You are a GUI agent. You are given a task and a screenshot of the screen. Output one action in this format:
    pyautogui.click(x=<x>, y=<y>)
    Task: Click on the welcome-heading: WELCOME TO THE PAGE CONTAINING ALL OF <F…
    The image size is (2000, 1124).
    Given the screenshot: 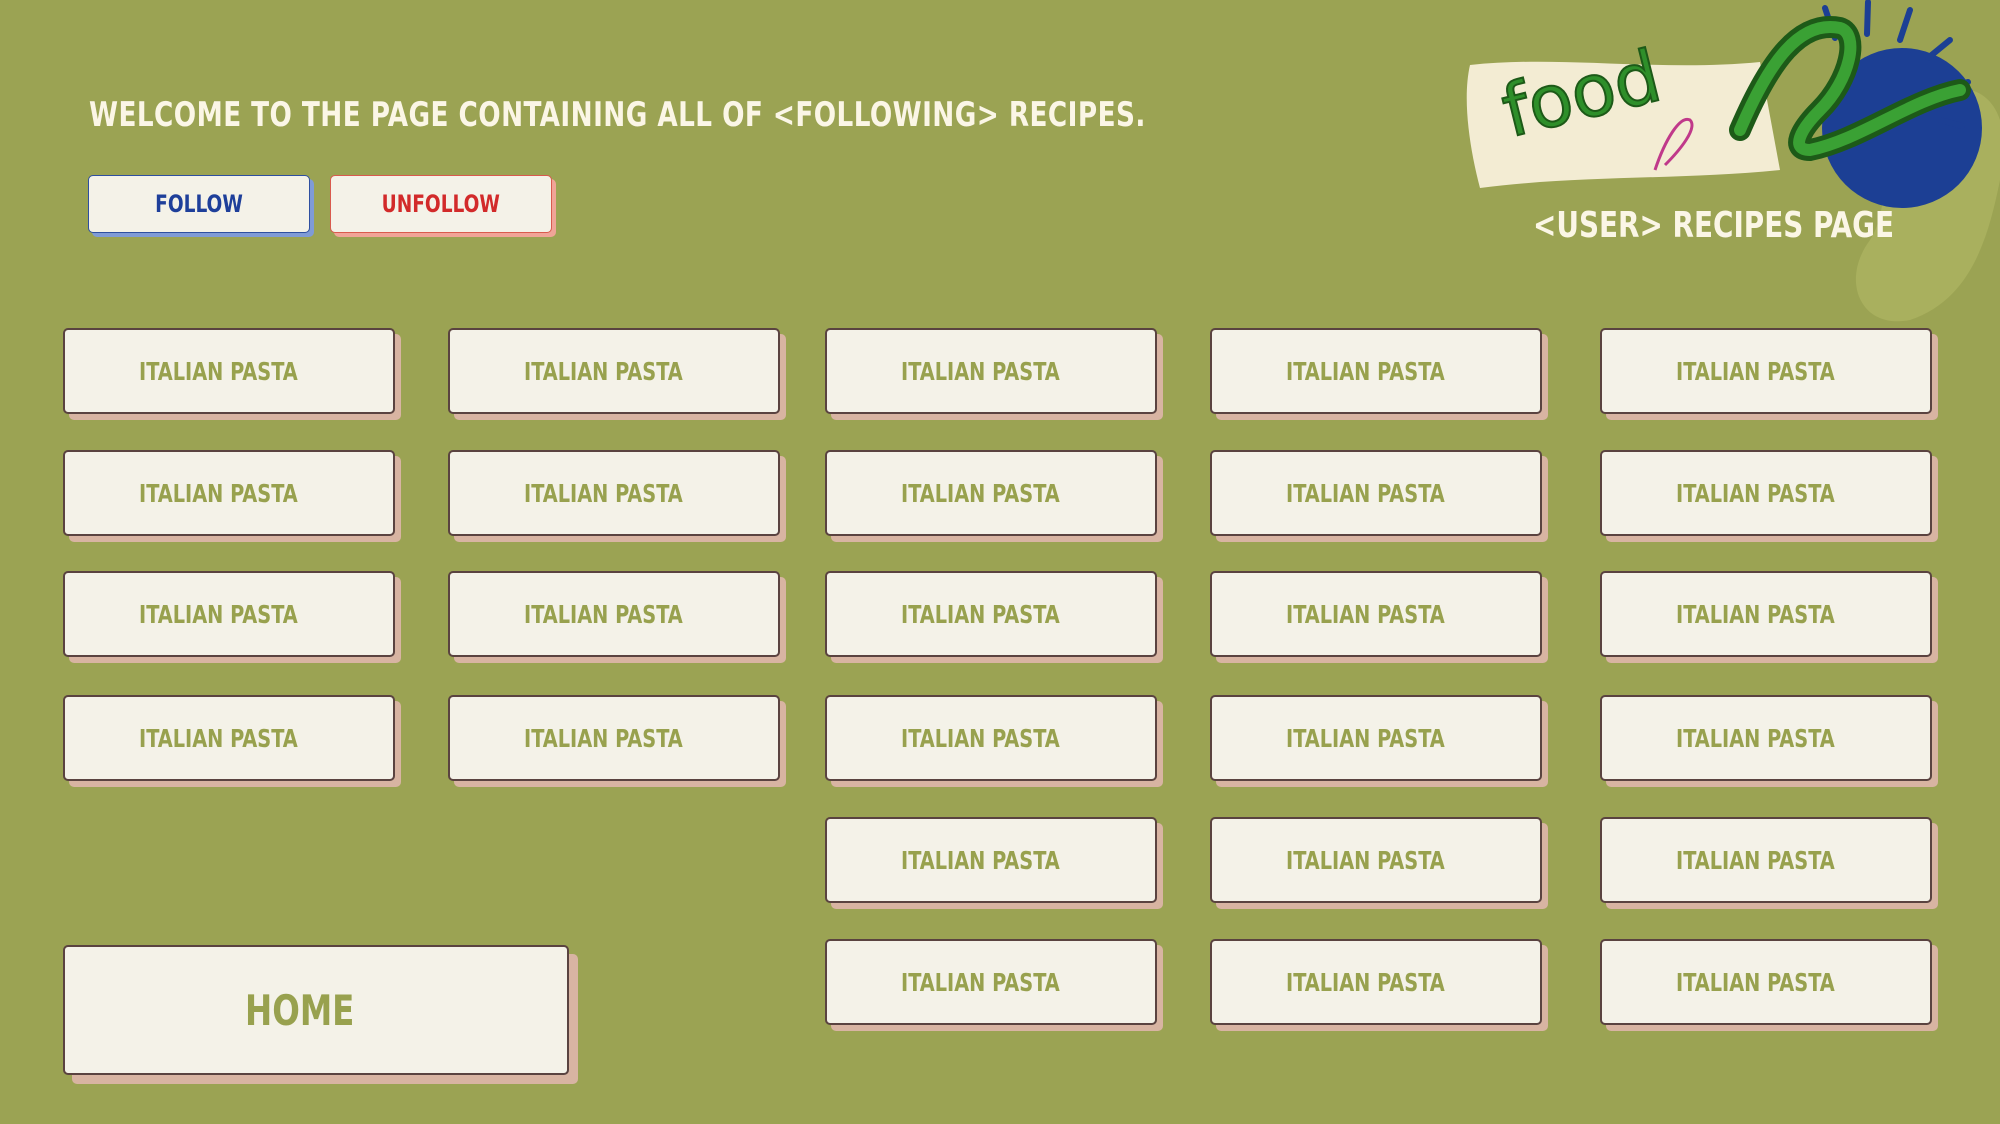 What is the action you would take?
    pyautogui.click(x=617, y=115)
    